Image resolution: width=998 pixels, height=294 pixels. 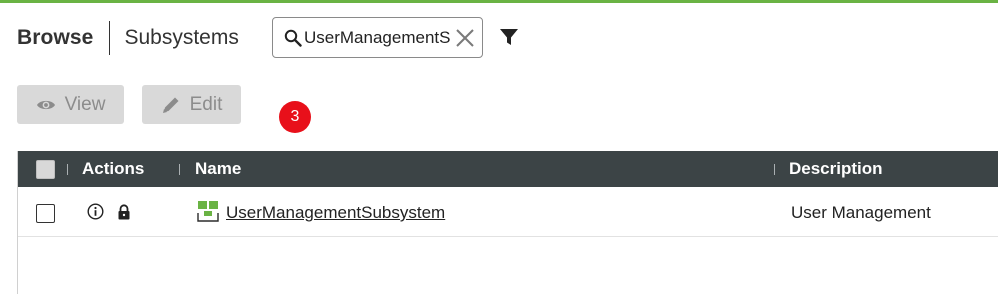 I want to click on header-divider, so click(x=110, y=38).